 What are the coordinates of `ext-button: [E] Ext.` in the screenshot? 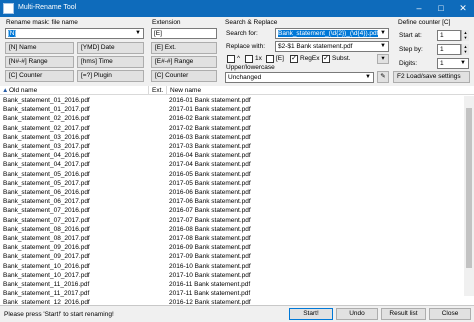 It's located at (184, 48).